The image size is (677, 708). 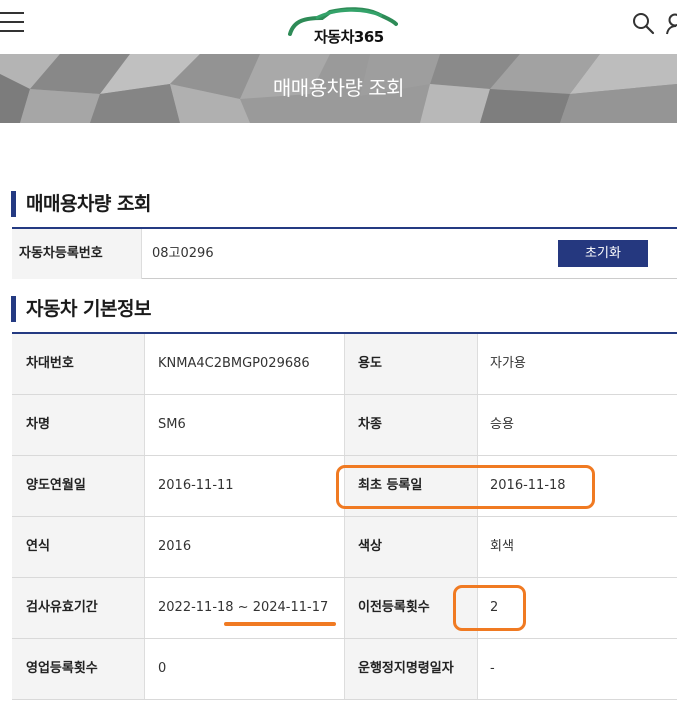 What do you see at coordinates (78, 547) in the screenshot?
I see `row-label: 연식` at bounding box center [78, 547].